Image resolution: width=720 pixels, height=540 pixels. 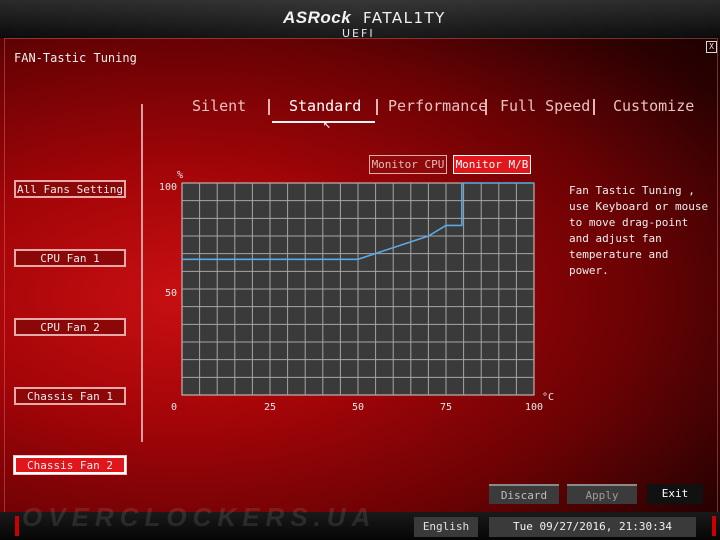 What do you see at coordinates (358, 407) in the screenshot?
I see `x-tick-label: 50` at bounding box center [358, 407].